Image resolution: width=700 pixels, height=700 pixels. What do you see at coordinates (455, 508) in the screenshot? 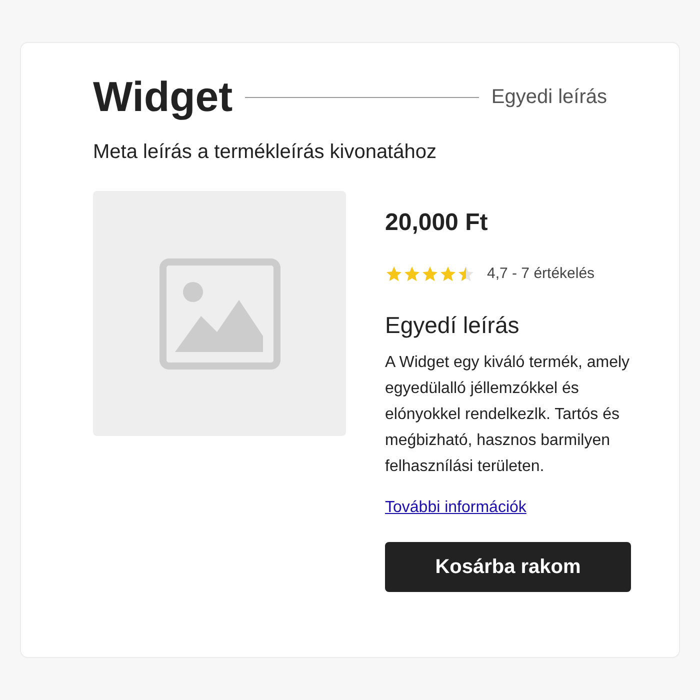
I see `more-info-link: További információk` at bounding box center [455, 508].